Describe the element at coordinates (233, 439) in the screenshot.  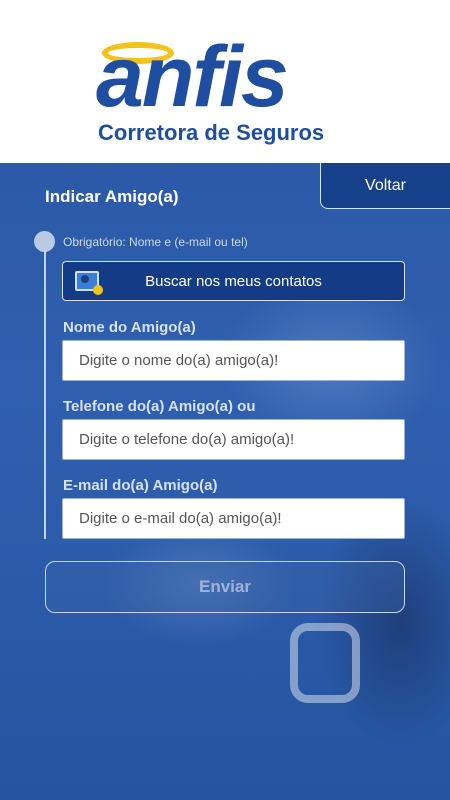
I see `phone-input` at that location.